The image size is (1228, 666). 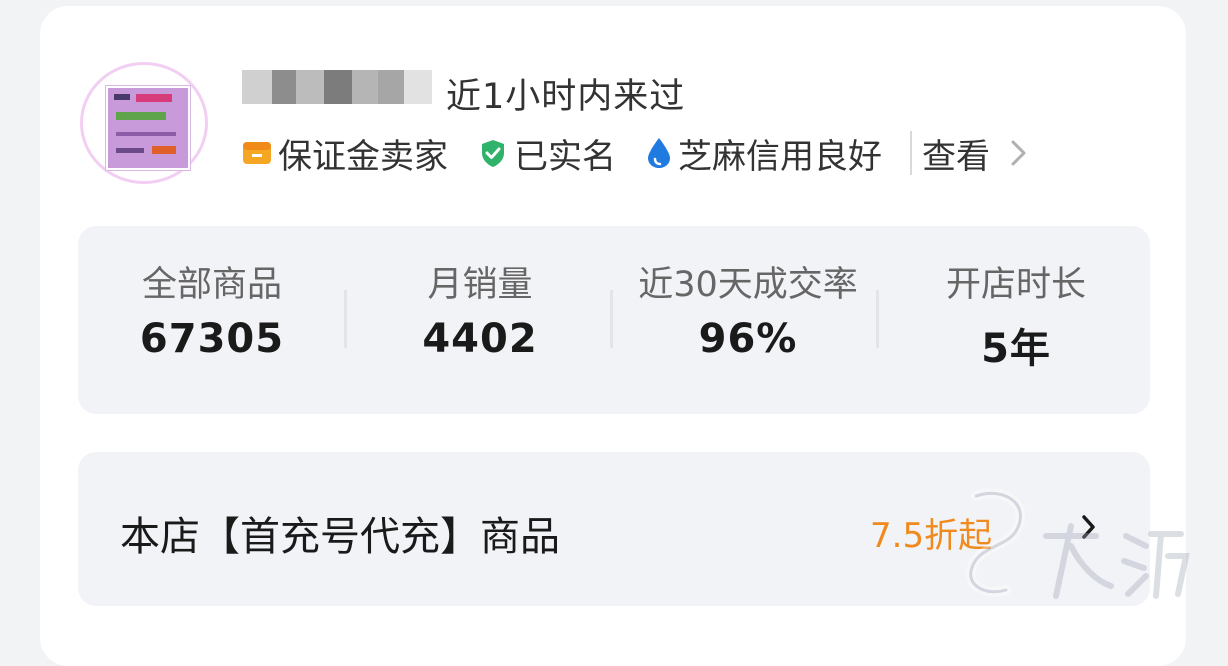 I want to click on deposit-badge: 保证金卖家, so click(x=344, y=153).